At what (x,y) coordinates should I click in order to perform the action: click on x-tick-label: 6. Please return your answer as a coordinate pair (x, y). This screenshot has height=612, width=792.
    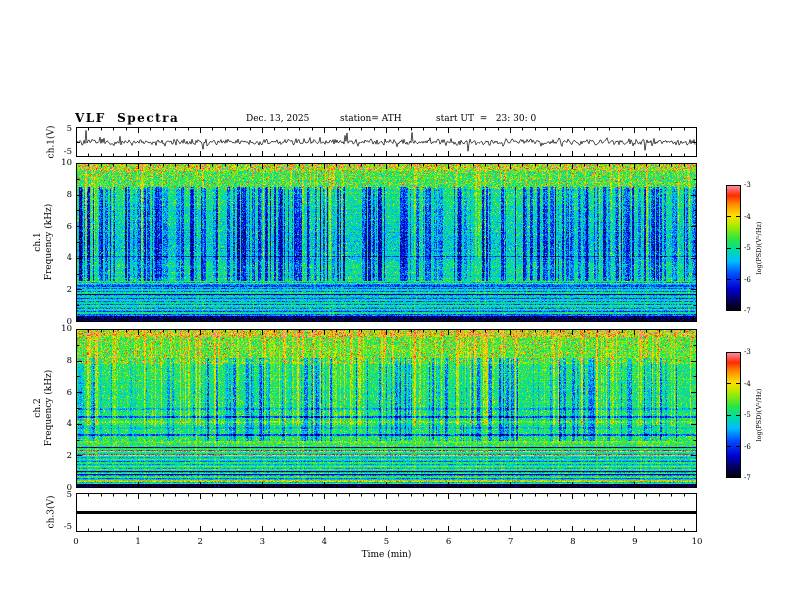
    Looking at the image, I should click on (448, 542).